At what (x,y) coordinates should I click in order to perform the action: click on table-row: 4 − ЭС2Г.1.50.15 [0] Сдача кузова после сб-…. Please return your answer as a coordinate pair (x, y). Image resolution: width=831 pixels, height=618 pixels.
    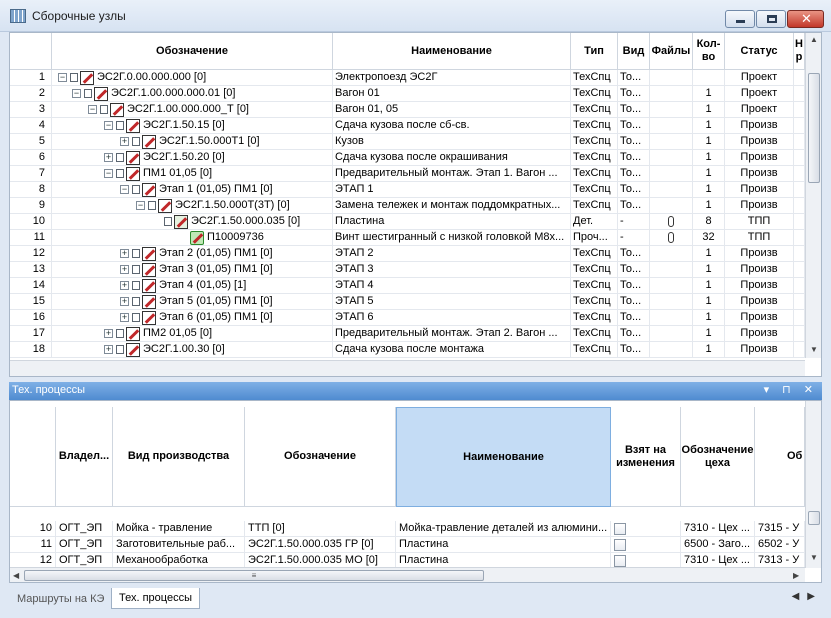
    Looking at the image, I should click on (407, 126).